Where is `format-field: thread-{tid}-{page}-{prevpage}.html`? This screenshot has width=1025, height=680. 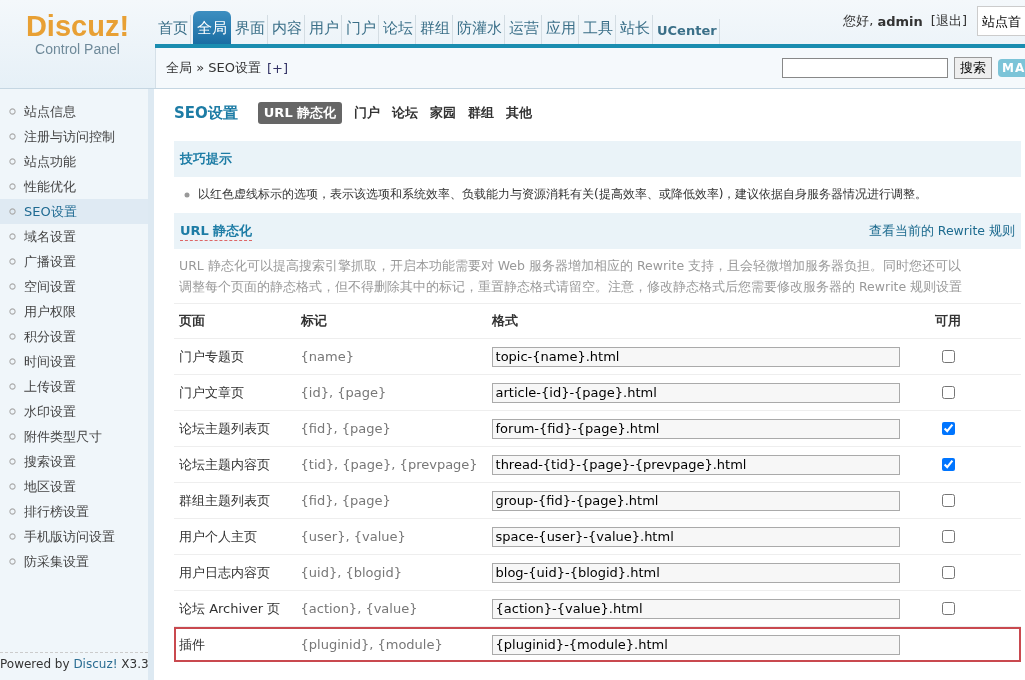 format-field: thread-{tid}-{page}-{prevpage}.html is located at coordinates (695, 464).